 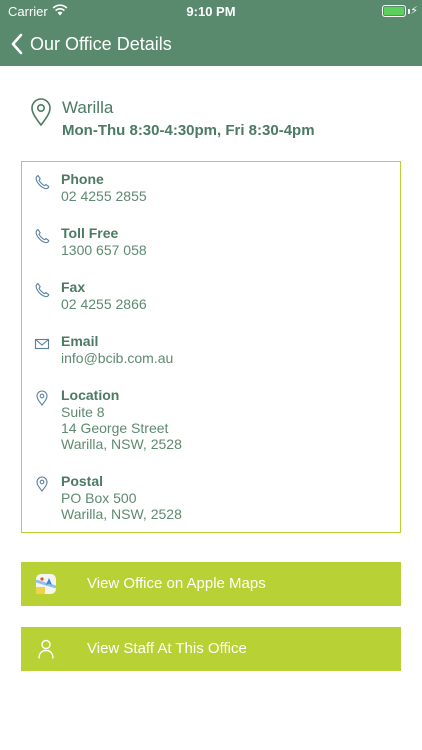 What do you see at coordinates (117, 358) in the screenshot?
I see `email-value: info@bcib.com.au` at bounding box center [117, 358].